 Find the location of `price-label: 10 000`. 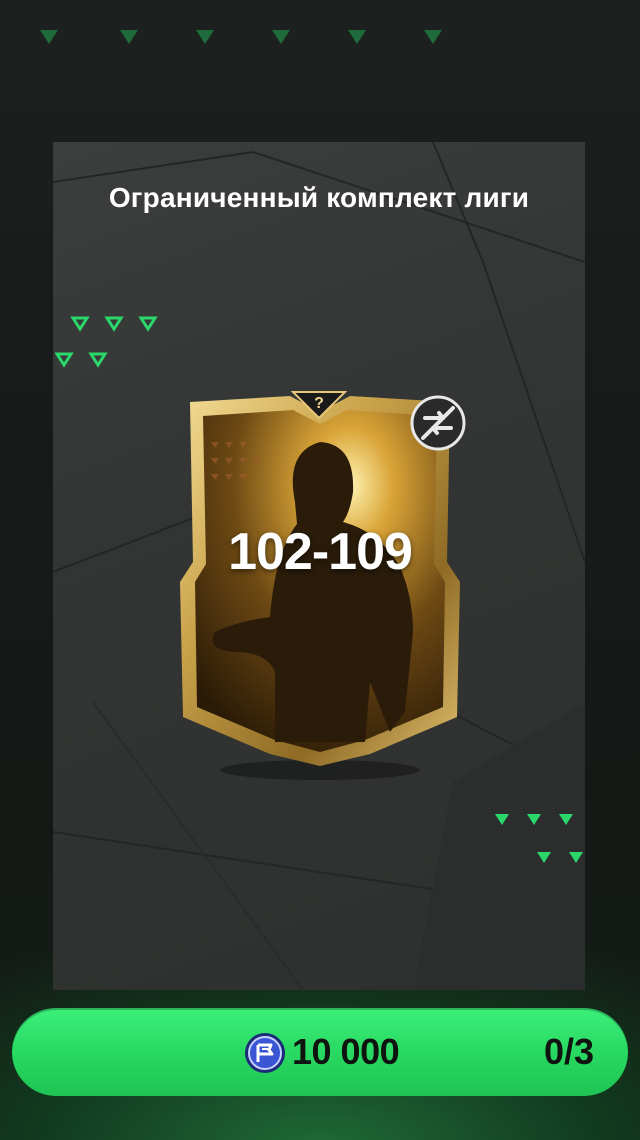

price-label: 10 000 is located at coordinates (346, 1051).